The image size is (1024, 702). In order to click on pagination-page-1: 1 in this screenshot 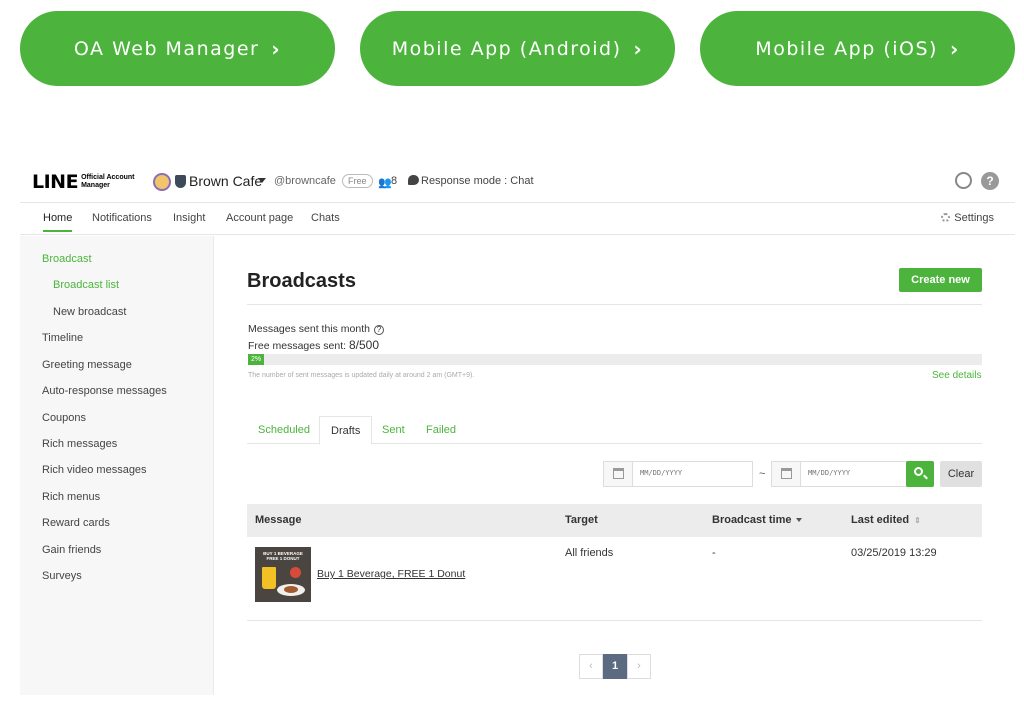, I will do `click(615, 666)`.